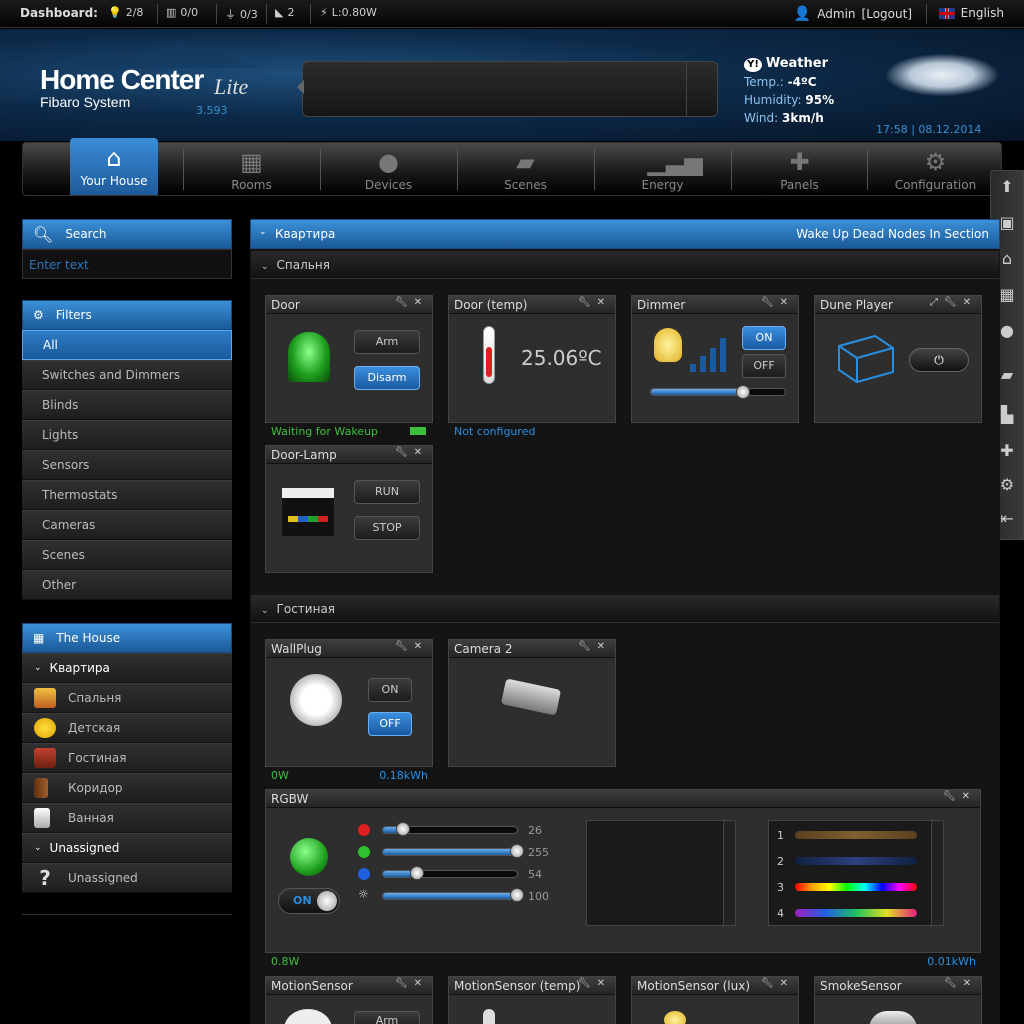 The height and width of the screenshot is (1024, 1024). What do you see at coordinates (856, 861) in the screenshot?
I see `program-2-bar` at bounding box center [856, 861].